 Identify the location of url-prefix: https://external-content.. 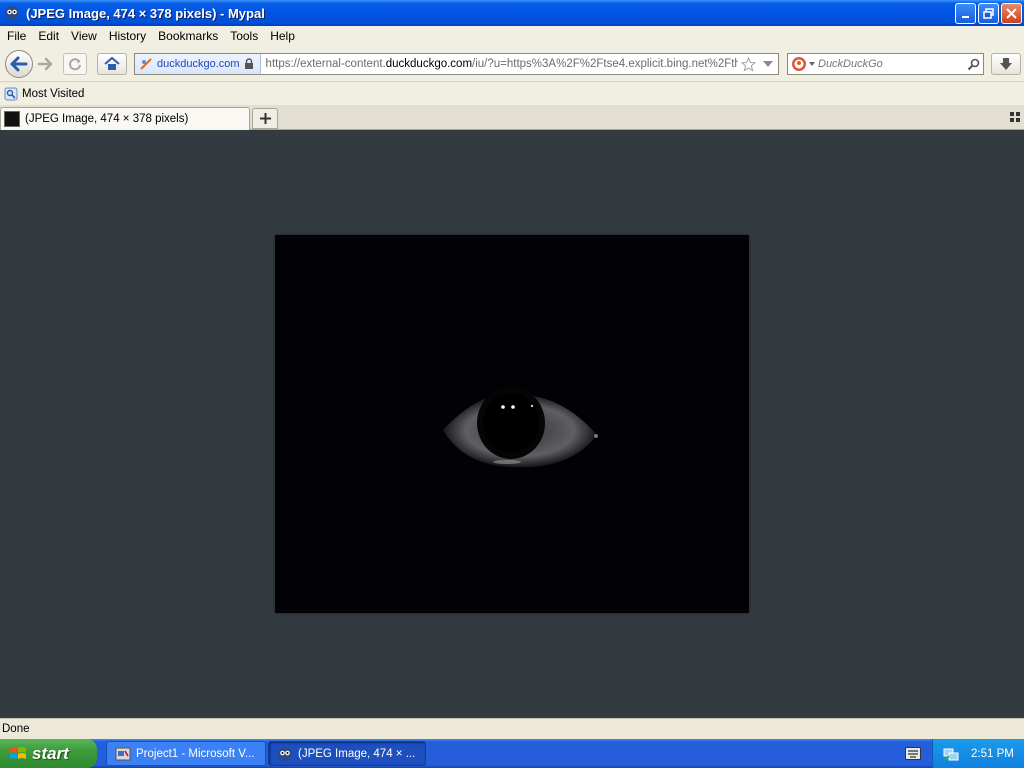
(325, 64).